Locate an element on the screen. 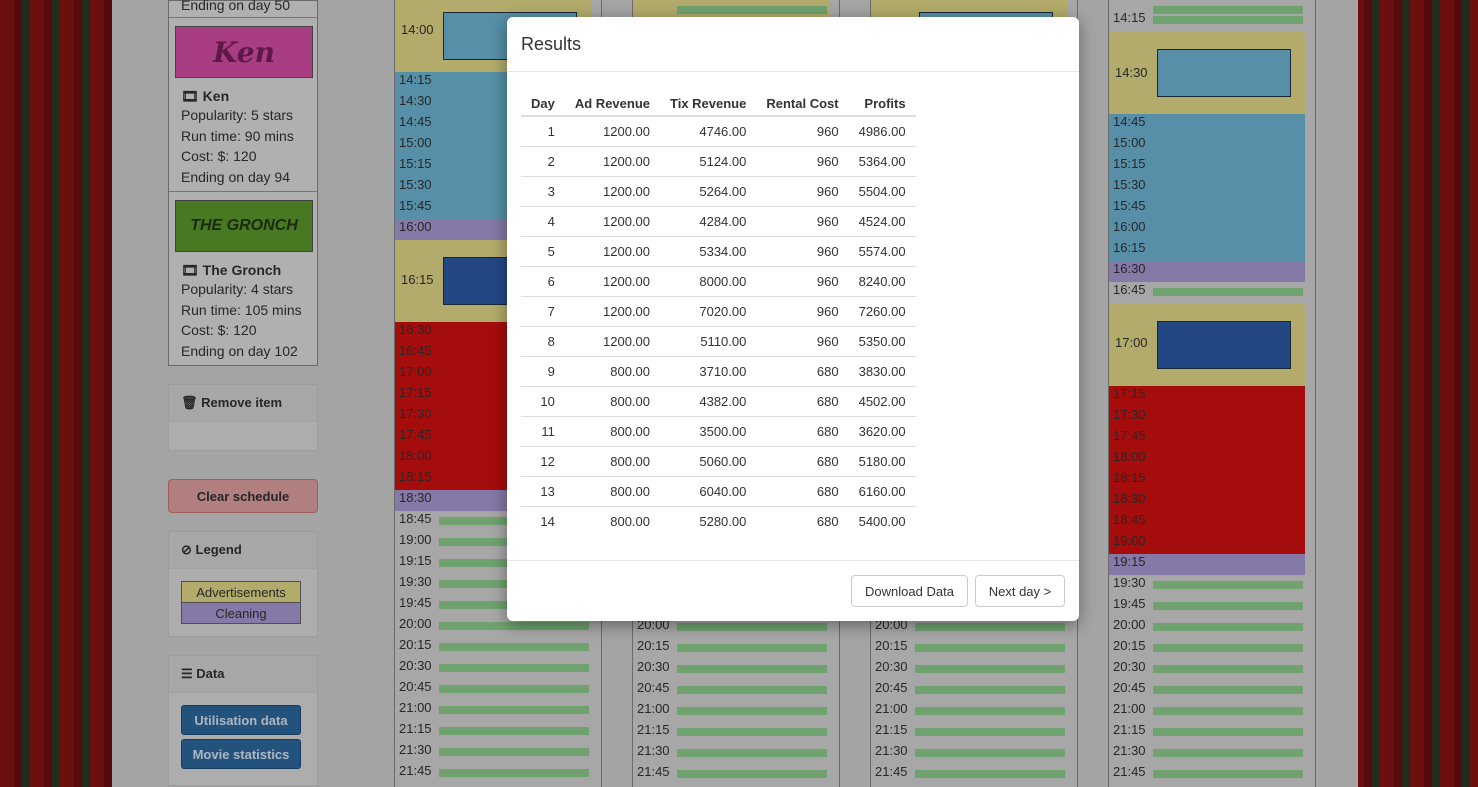 This screenshot has width=1478, height=787. table-row: 2 1200.00 5124.00 960 5364.00 is located at coordinates (718, 161).